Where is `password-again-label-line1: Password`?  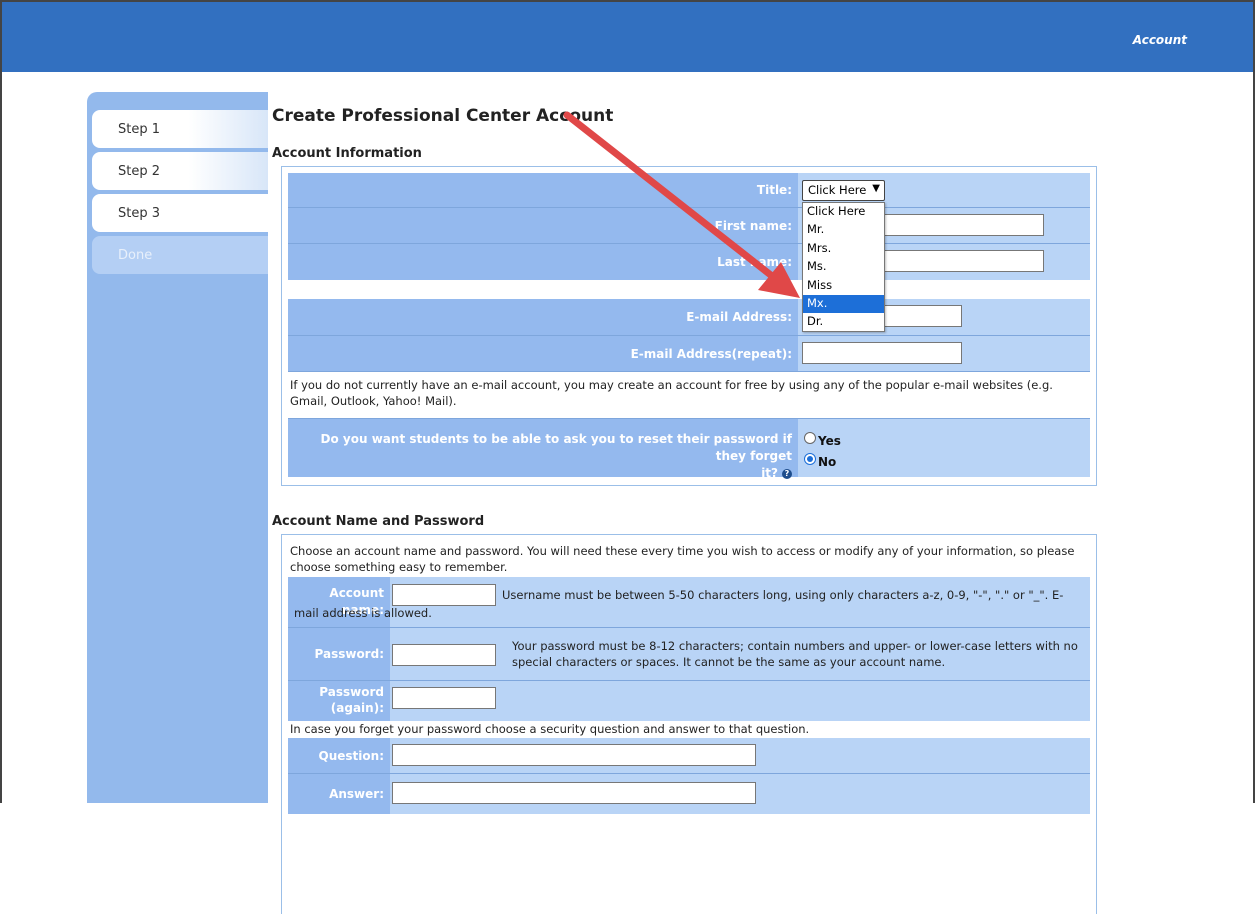
password-again-label-line1: Password is located at coordinates (351, 692).